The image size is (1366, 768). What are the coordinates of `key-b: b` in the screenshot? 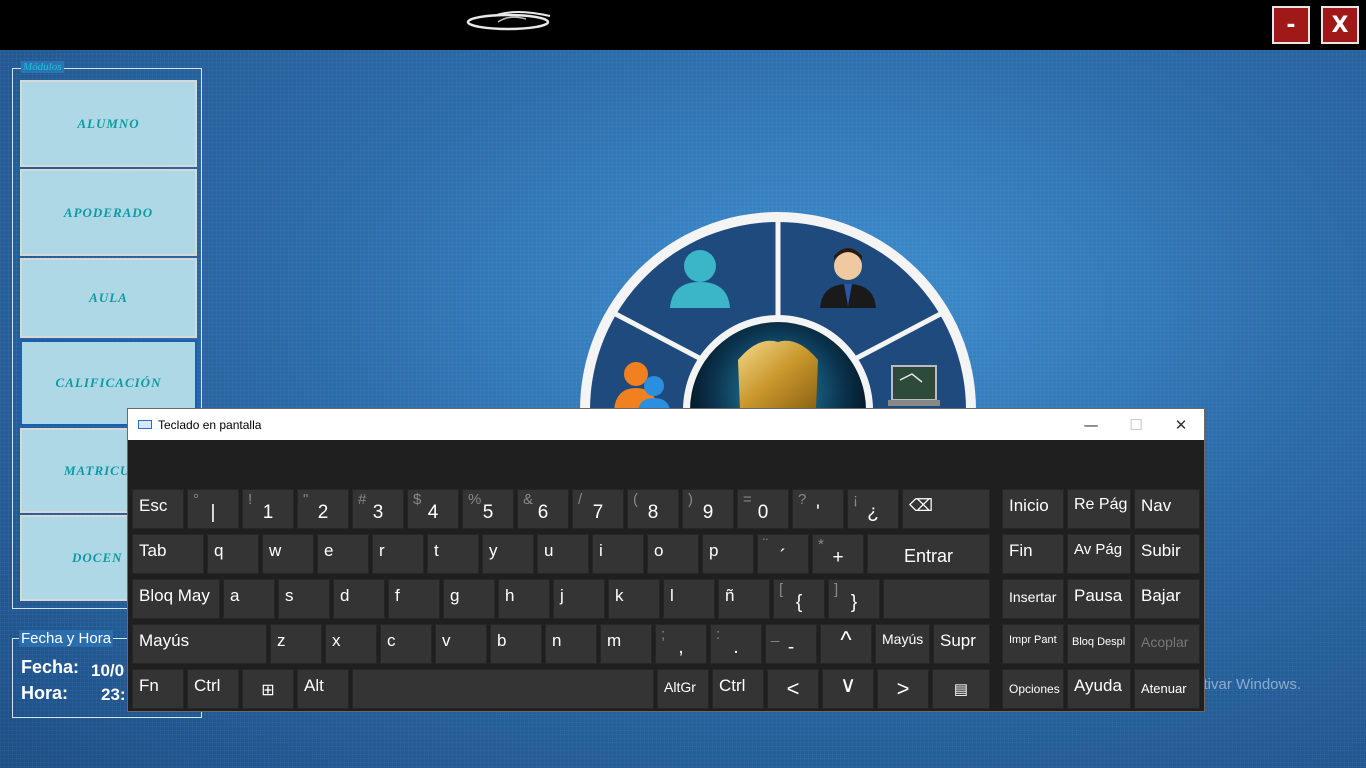 It's located at (516, 644).